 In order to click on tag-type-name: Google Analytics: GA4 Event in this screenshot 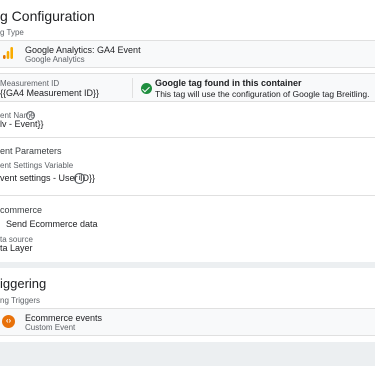, I will do `click(83, 50)`.